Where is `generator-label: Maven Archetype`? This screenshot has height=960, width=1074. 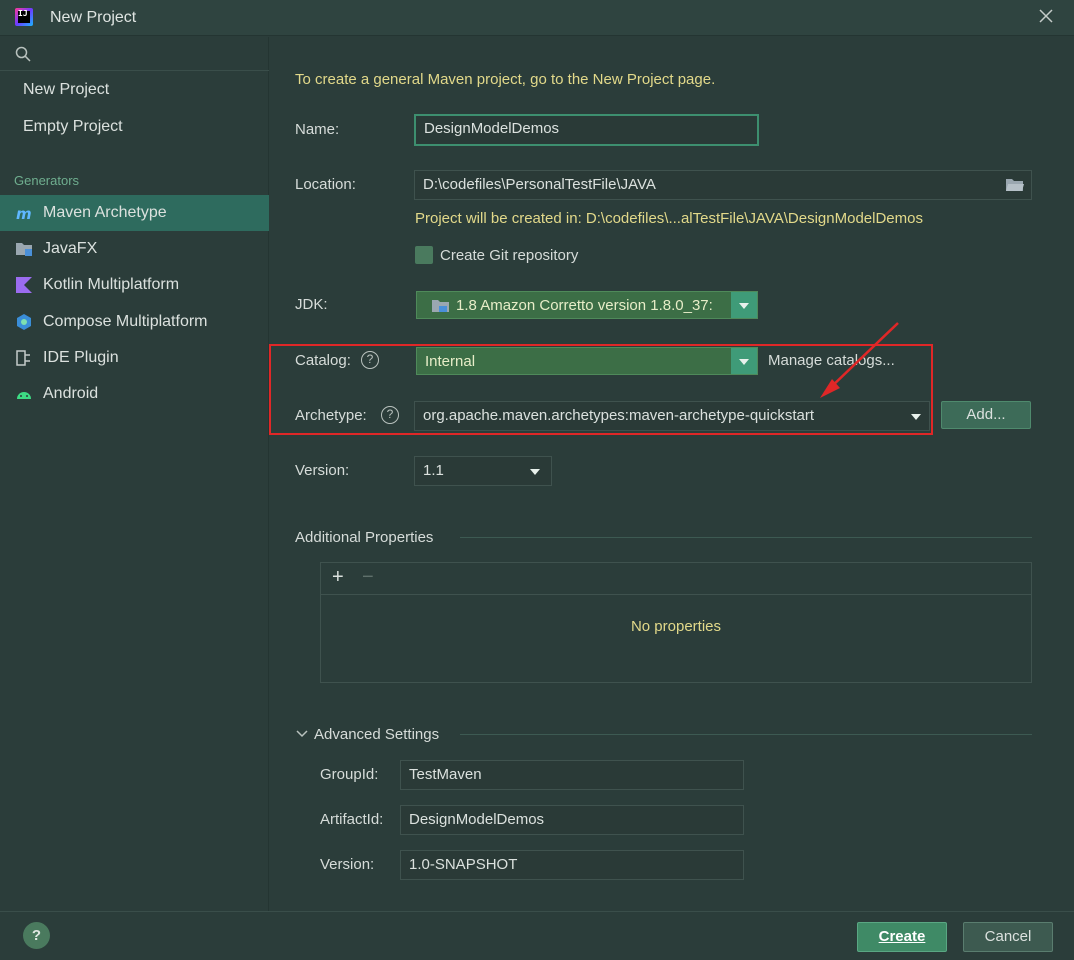 generator-label: Maven Archetype is located at coordinates (105, 212).